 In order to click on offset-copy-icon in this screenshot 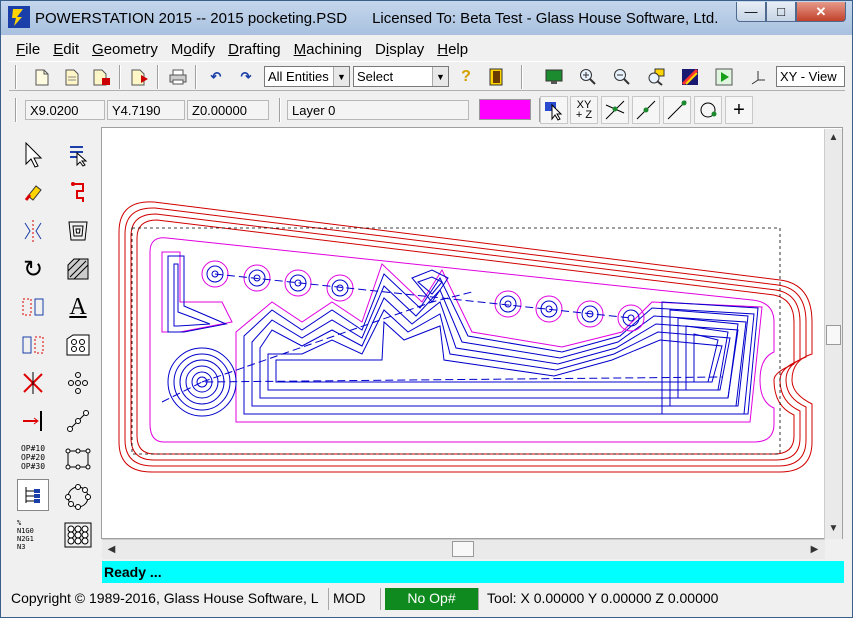, I will do `click(33, 345)`.